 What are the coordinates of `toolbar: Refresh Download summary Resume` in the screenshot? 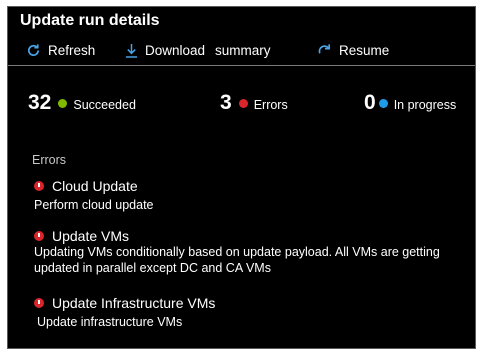 It's located at (241, 51).